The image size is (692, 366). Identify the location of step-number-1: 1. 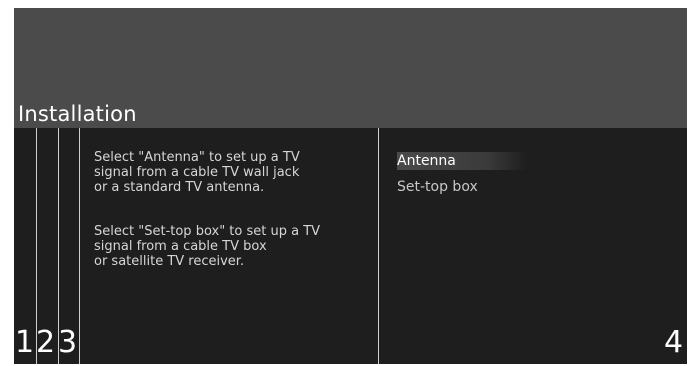
(25, 342).